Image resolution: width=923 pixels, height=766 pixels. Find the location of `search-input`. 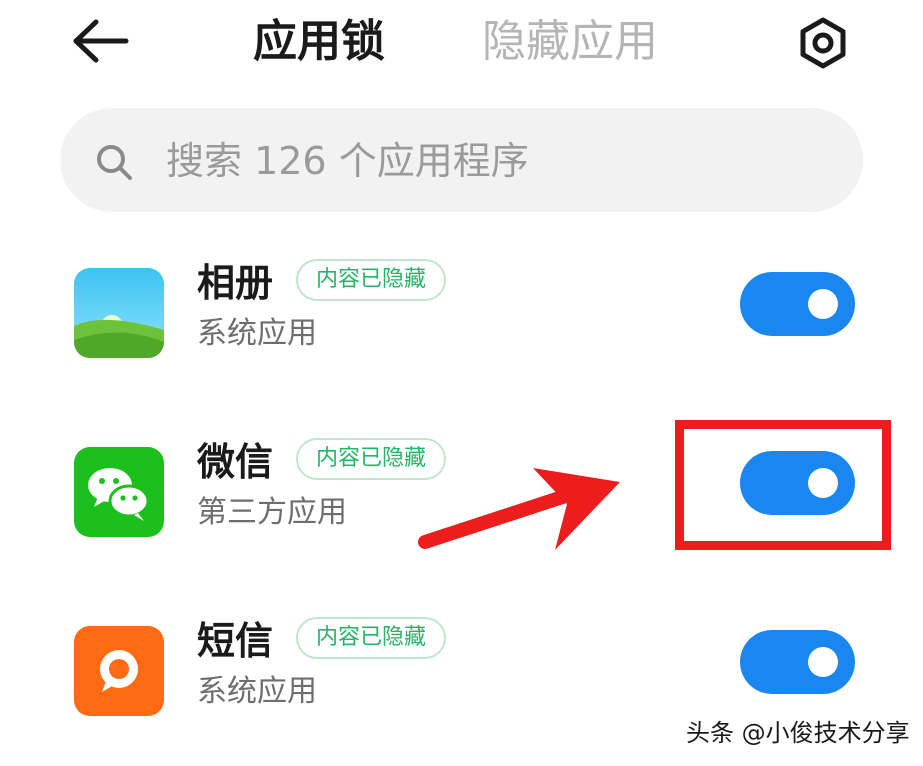

search-input is located at coordinates (496, 161).